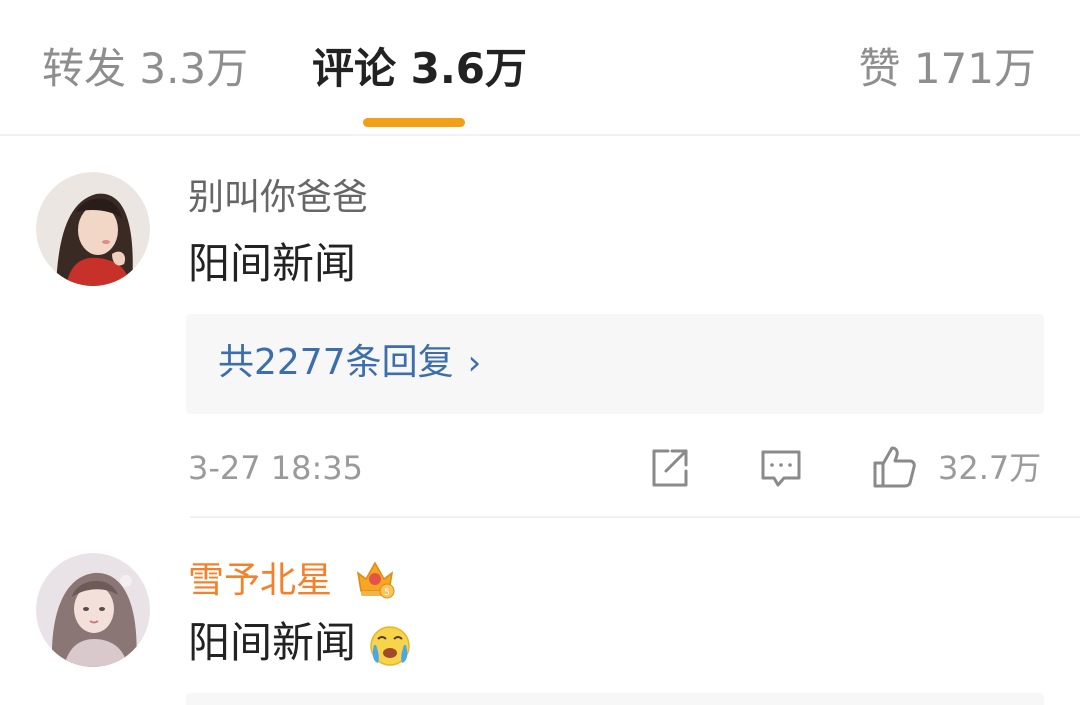 The height and width of the screenshot is (705, 1080). What do you see at coordinates (387, 593) in the screenshot?
I see `svg-text: 5` at bounding box center [387, 593].